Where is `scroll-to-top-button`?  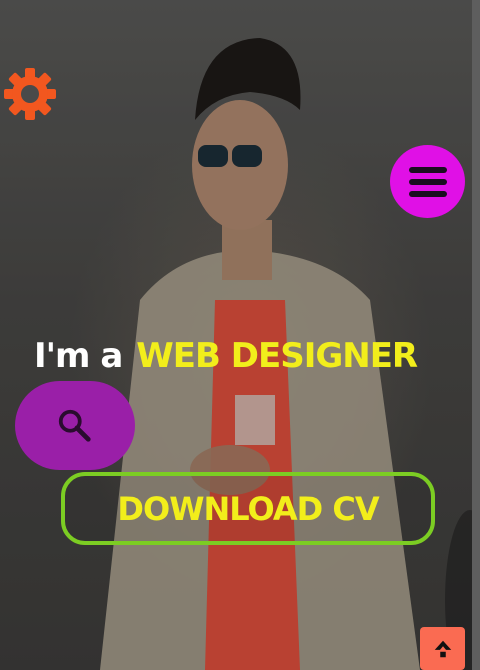
scroll-to-top-button is located at coordinates (442, 648).